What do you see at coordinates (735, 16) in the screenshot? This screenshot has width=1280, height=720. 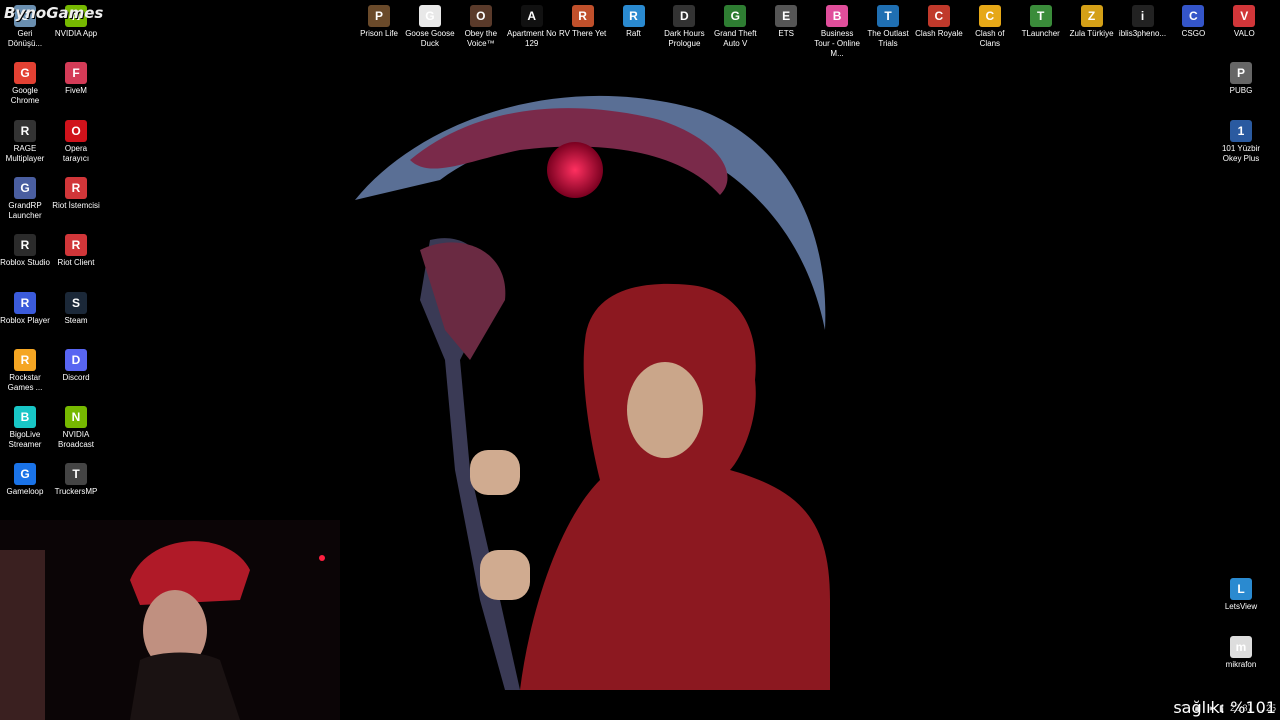 I see `gta-icon: G` at bounding box center [735, 16].